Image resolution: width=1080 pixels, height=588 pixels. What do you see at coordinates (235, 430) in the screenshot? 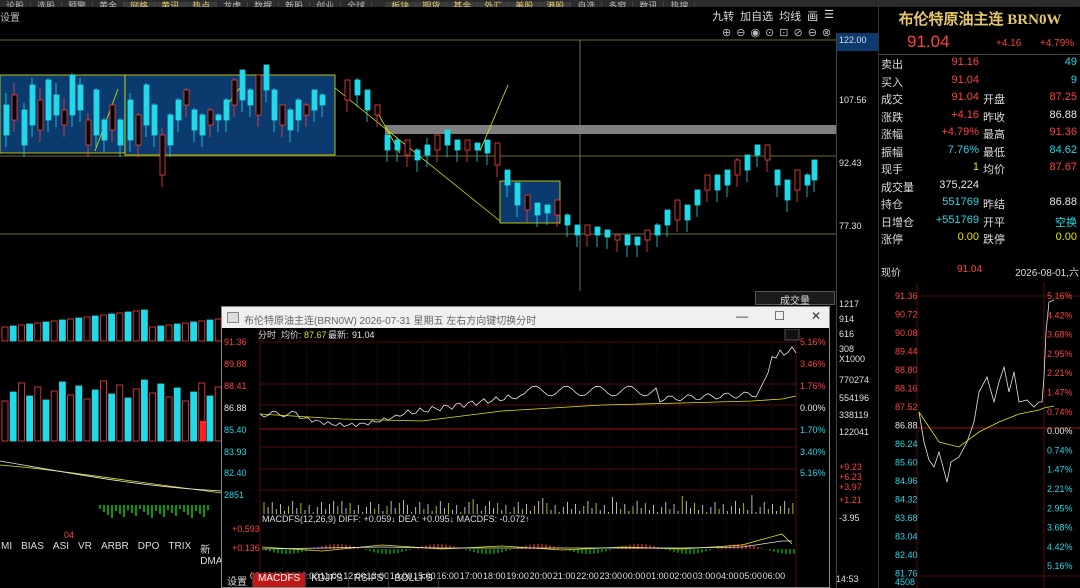
I see `popup-left-price: 85.40` at bounding box center [235, 430].